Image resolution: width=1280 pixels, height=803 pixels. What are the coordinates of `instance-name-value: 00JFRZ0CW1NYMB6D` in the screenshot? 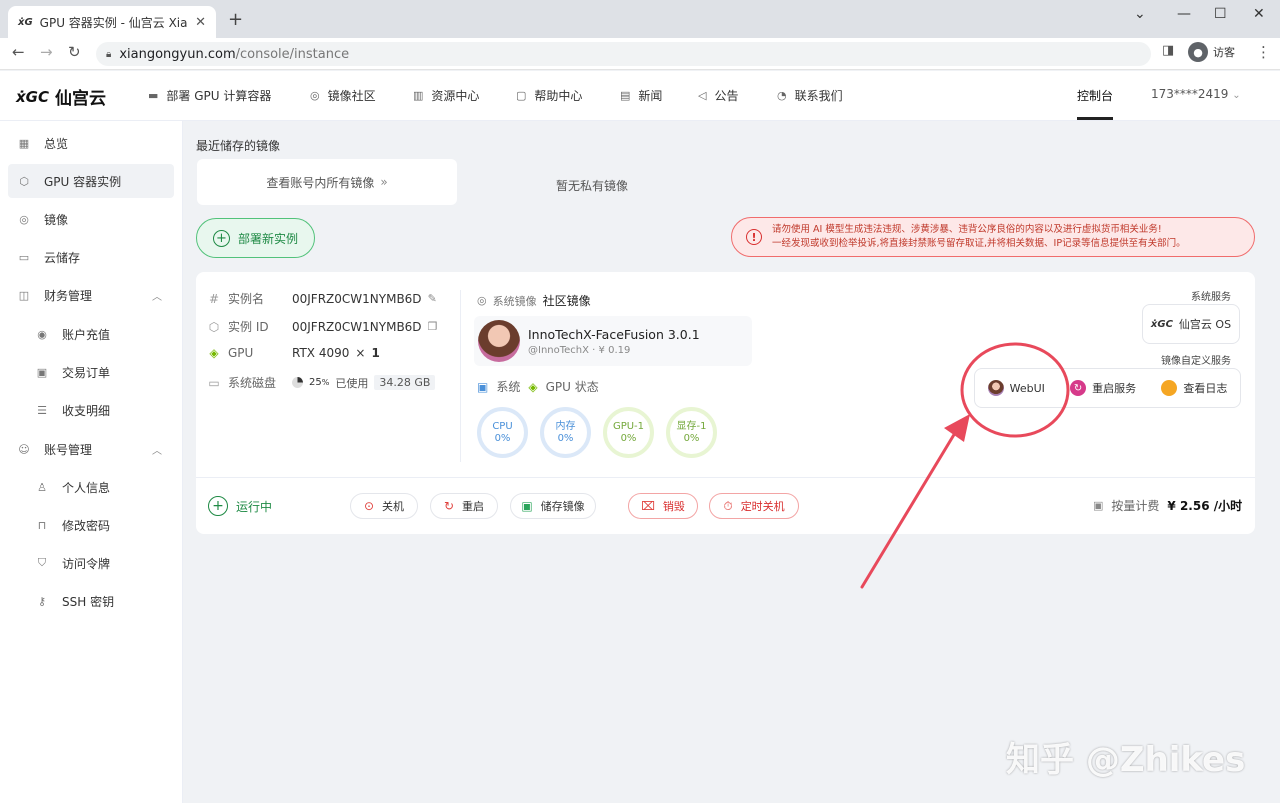 It's located at (357, 298).